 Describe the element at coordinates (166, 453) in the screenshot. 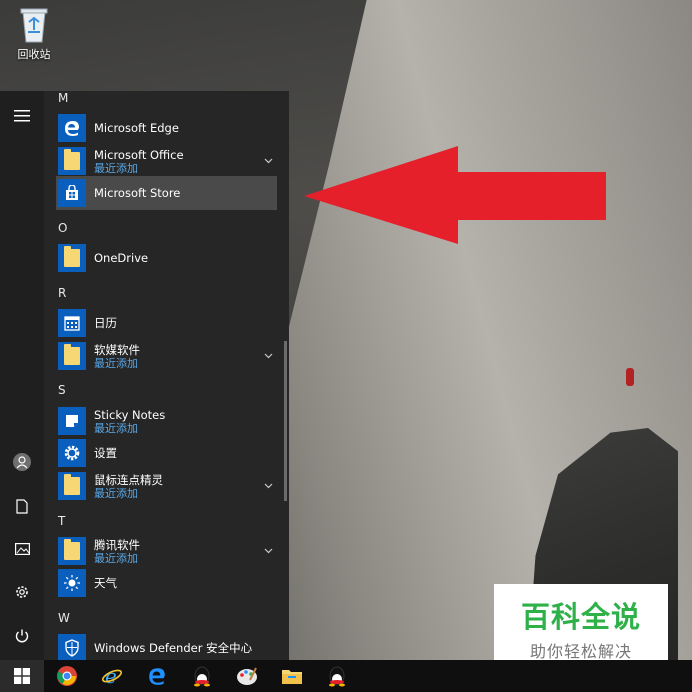

I see `app-settings: 设置` at that location.